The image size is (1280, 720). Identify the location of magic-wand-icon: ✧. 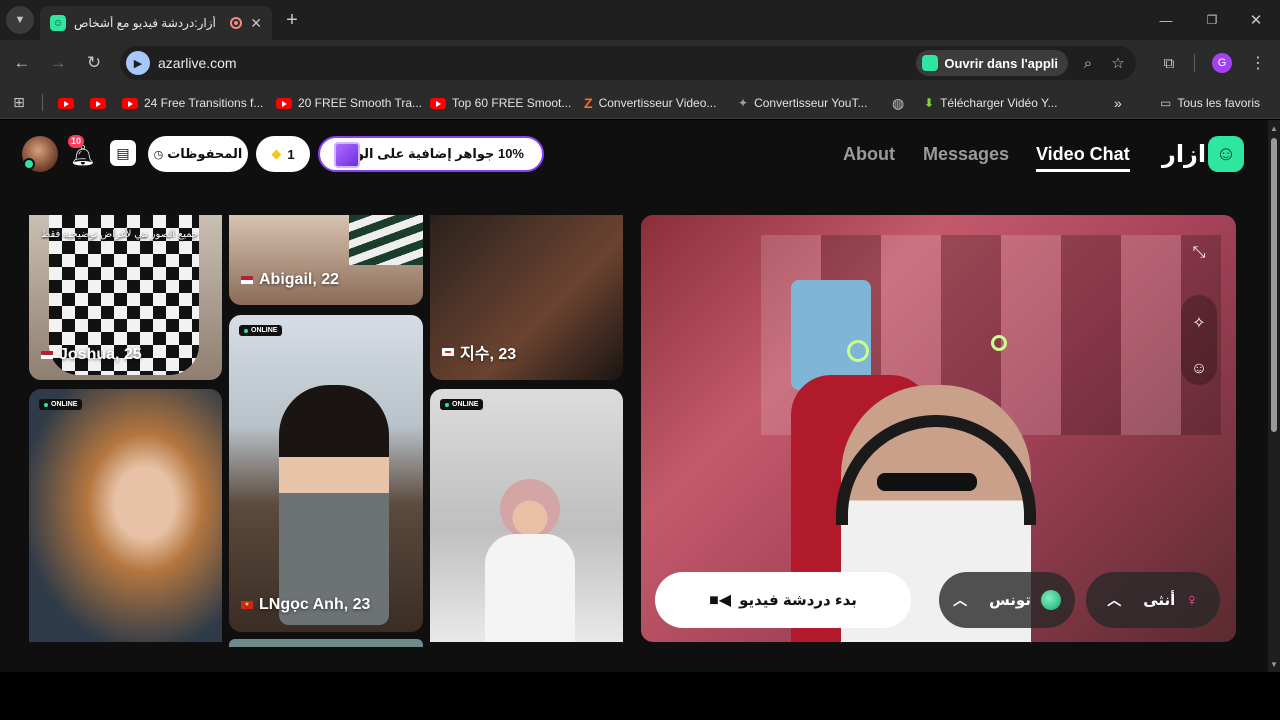
(1199, 323).